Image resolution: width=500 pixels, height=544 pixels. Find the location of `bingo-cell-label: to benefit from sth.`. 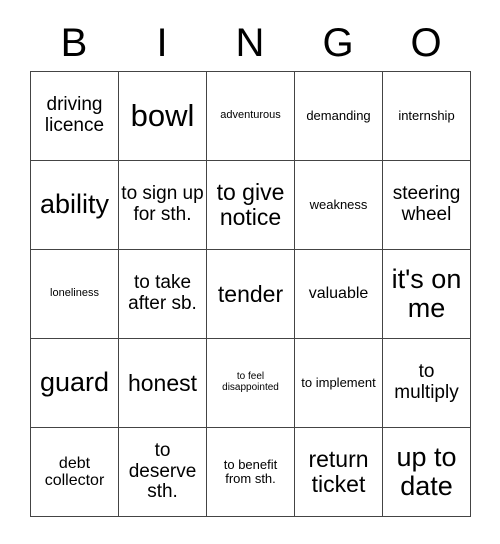

bingo-cell-label: to benefit from sth. is located at coordinates (250, 471).